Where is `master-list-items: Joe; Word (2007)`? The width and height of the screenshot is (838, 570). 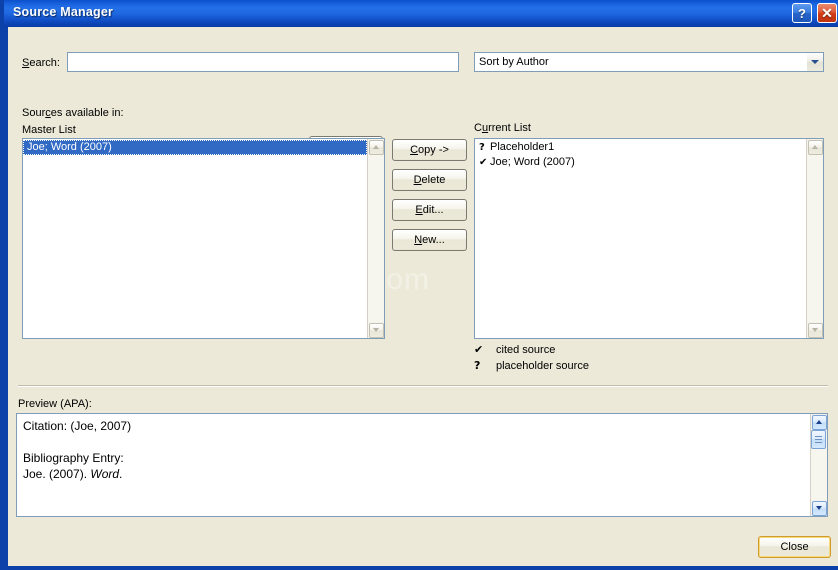 master-list-items: Joe; Word (2007) is located at coordinates (195, 147).